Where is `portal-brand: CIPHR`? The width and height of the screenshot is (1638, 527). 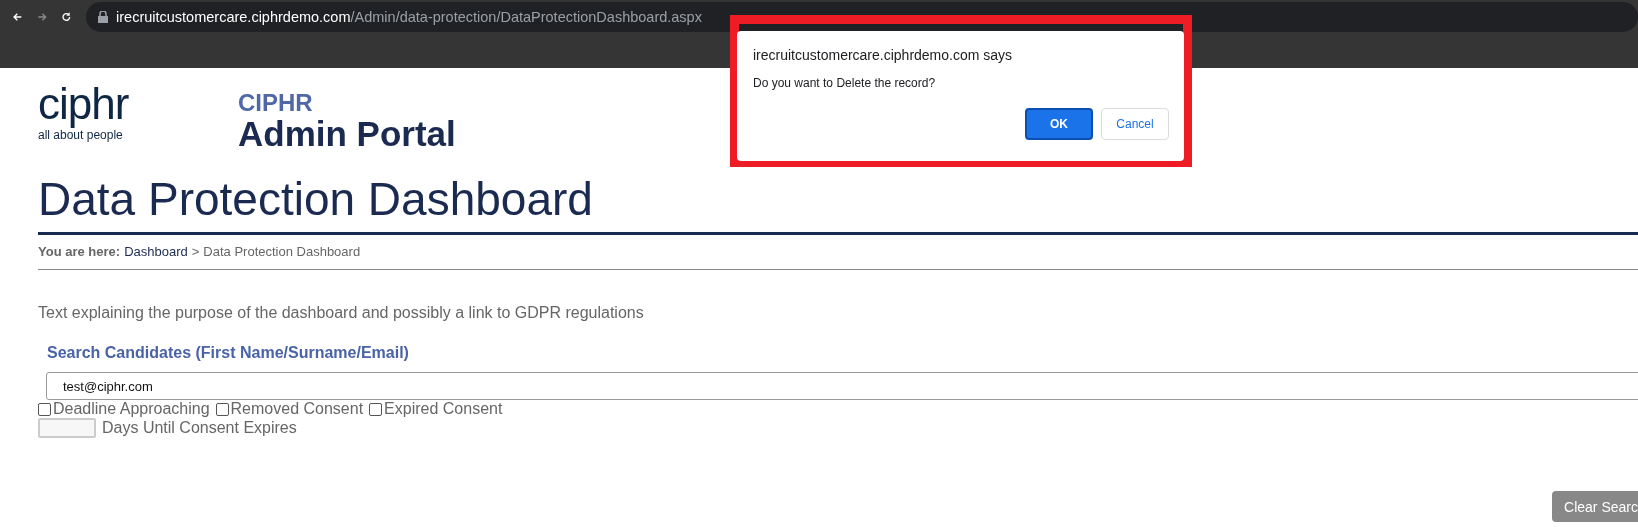
portal-brand: CIPHR is located at coordinates (276, 103).